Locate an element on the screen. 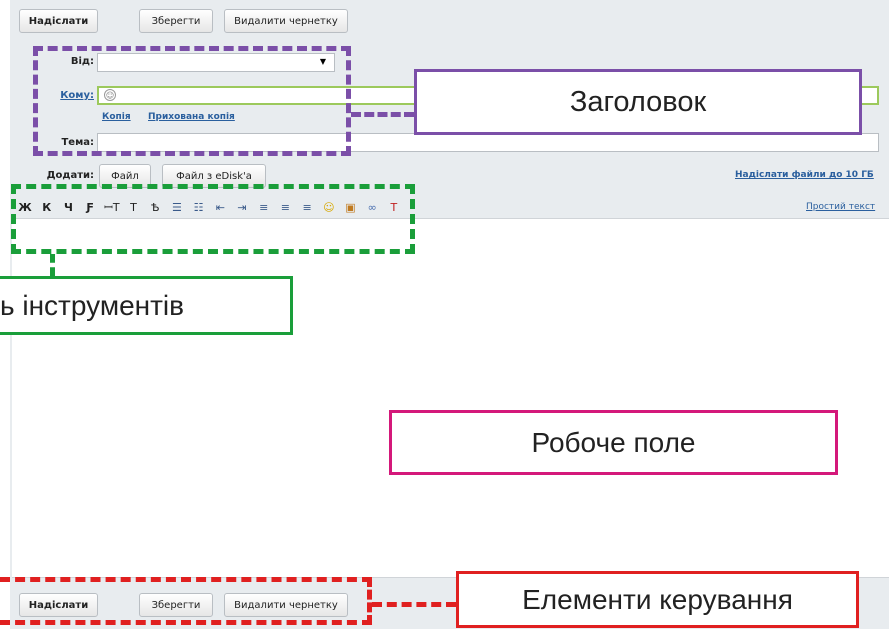 Image resolution: width=889 pixels, height=629 pixels. send-large-files-link: Надіслати файли до 10 ГБ is located at coordinates (804, 175).